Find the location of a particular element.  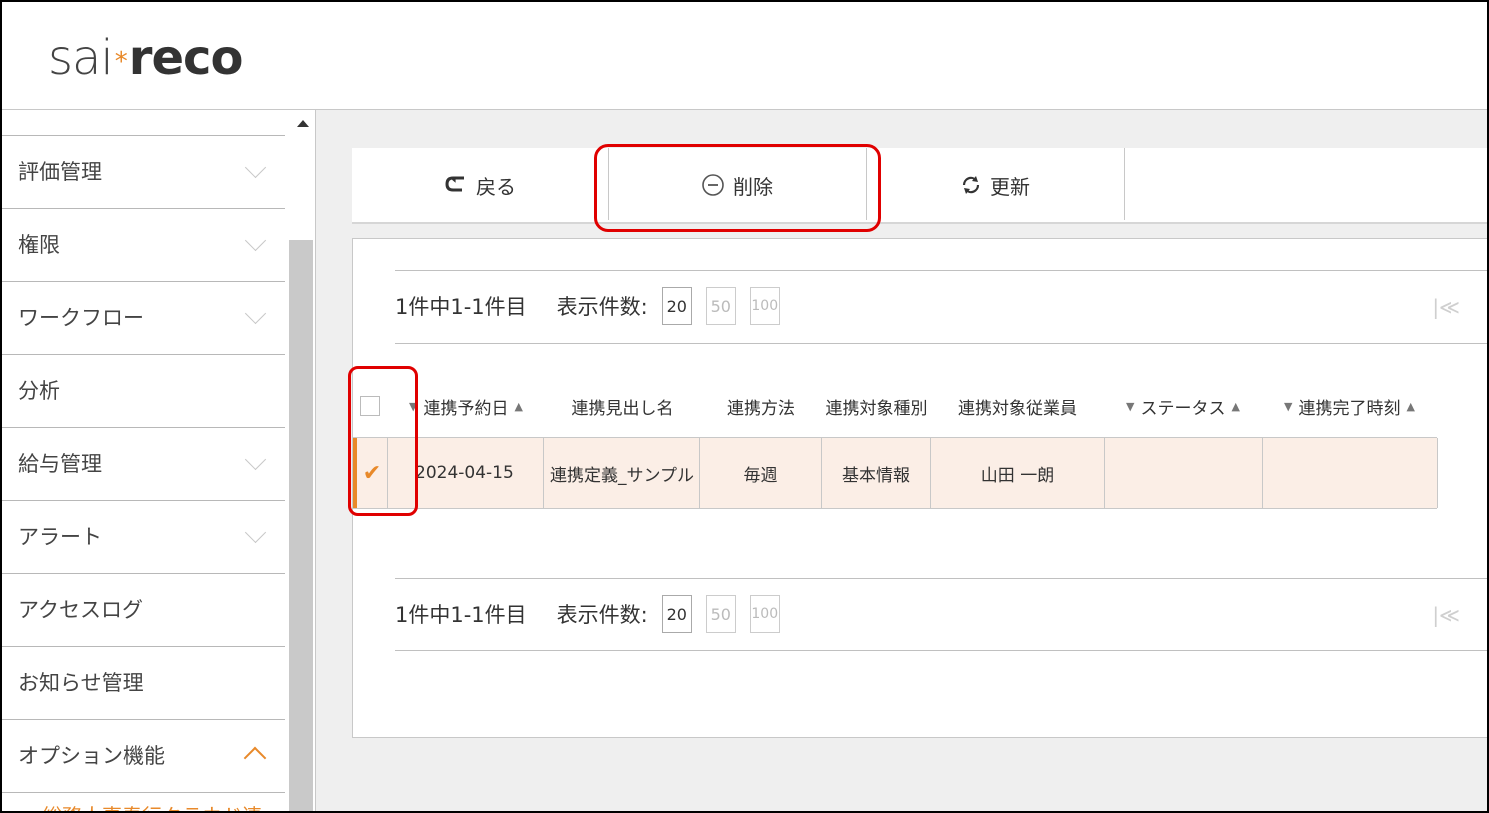

sidebar-scrollbar is located at coordinates (301, 460).